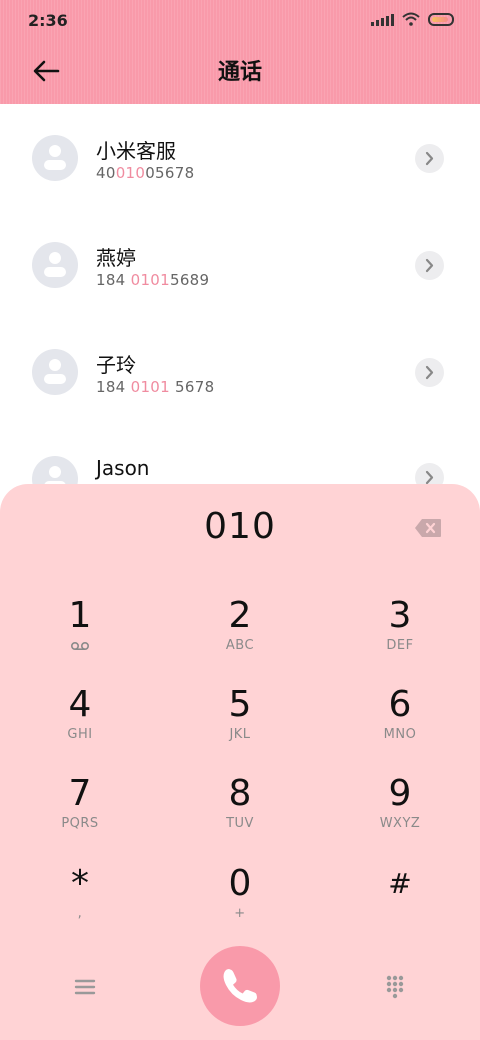  I want to click on call-button, so click(240, 986).